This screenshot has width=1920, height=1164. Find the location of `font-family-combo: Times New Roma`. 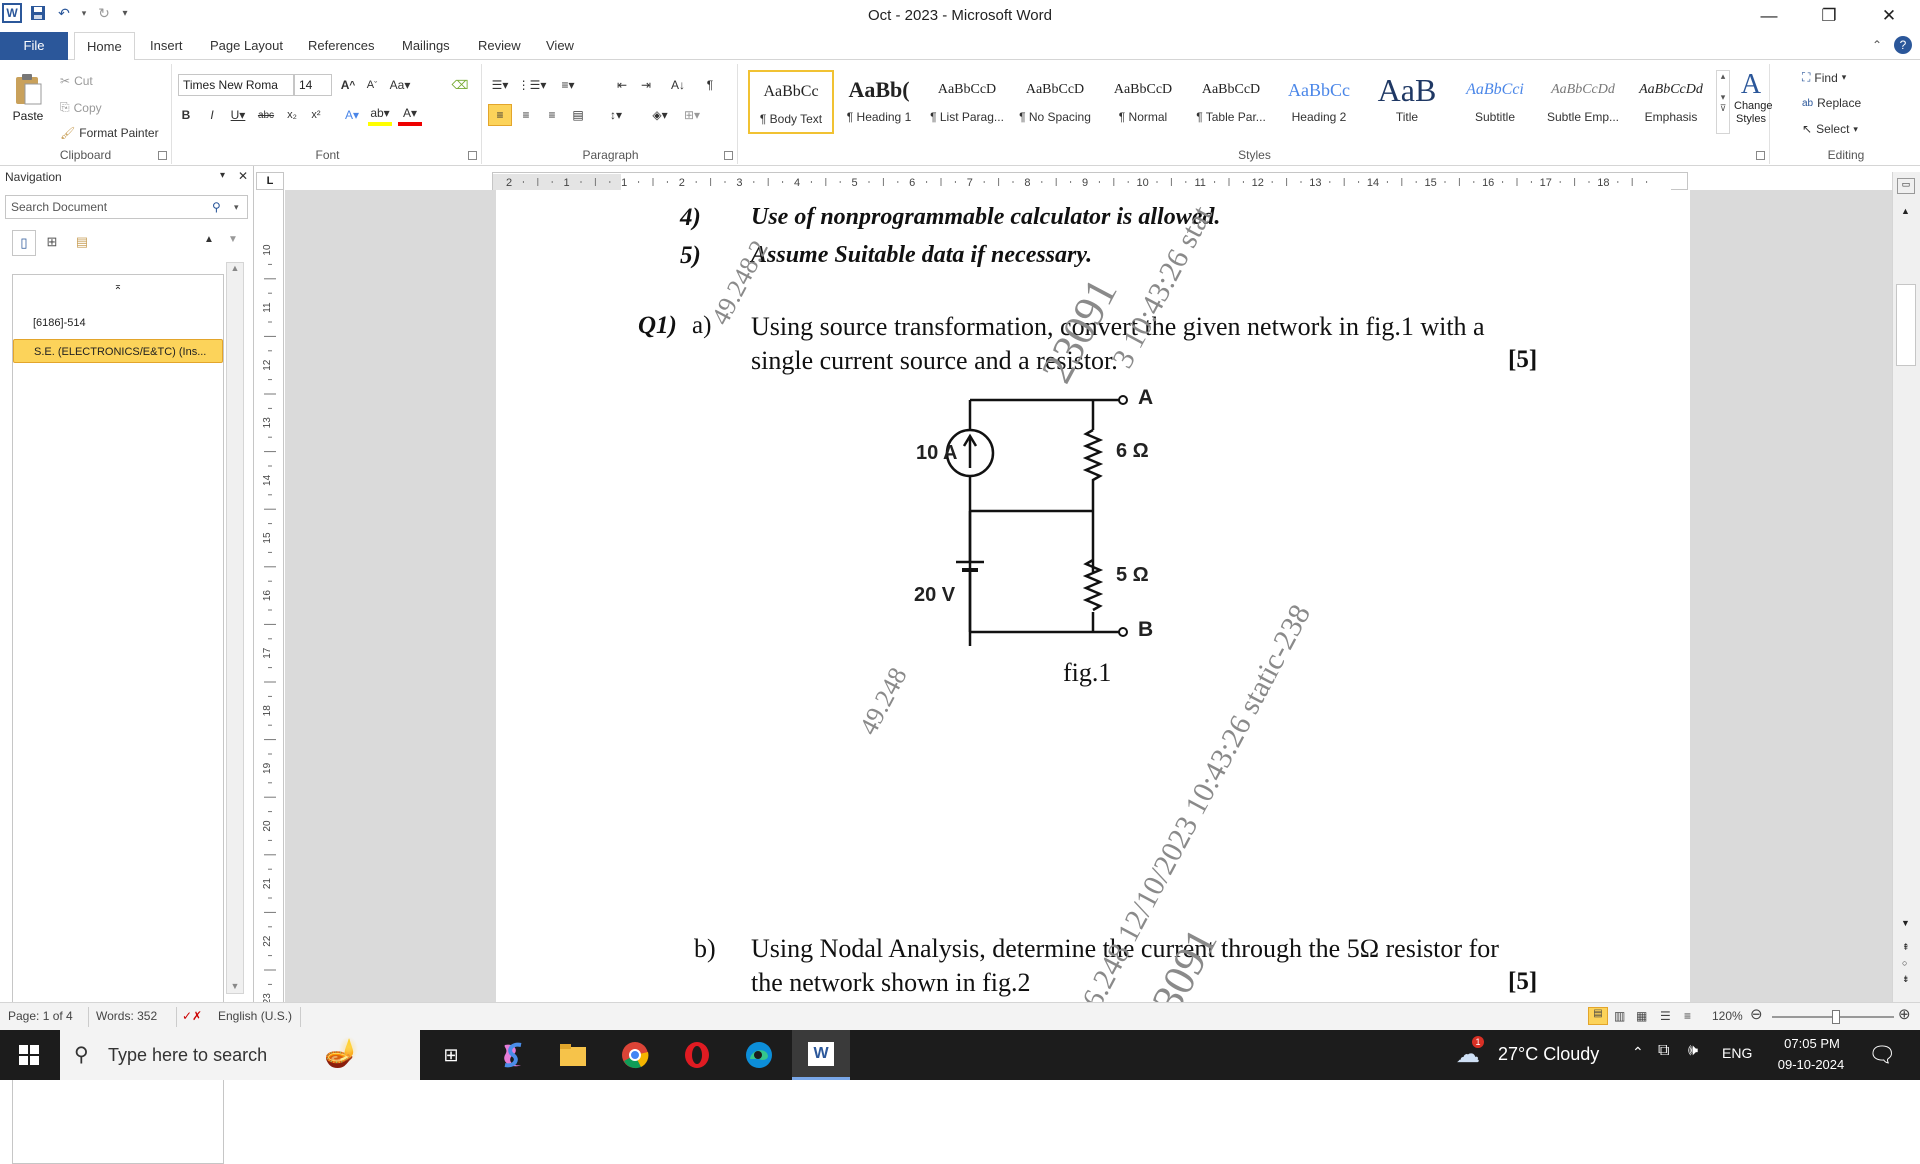

font-family-combo: Times New Roma is located at coordinates (236, 85).